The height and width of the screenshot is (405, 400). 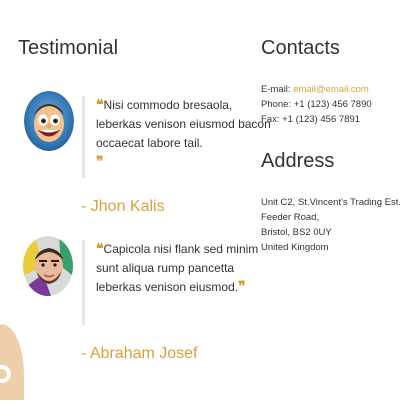 What do you see at coordinates (123, 206) in the screenshot?
I see `testimonial-author: - Jhon Kalis` at bounding box center [123, 206].